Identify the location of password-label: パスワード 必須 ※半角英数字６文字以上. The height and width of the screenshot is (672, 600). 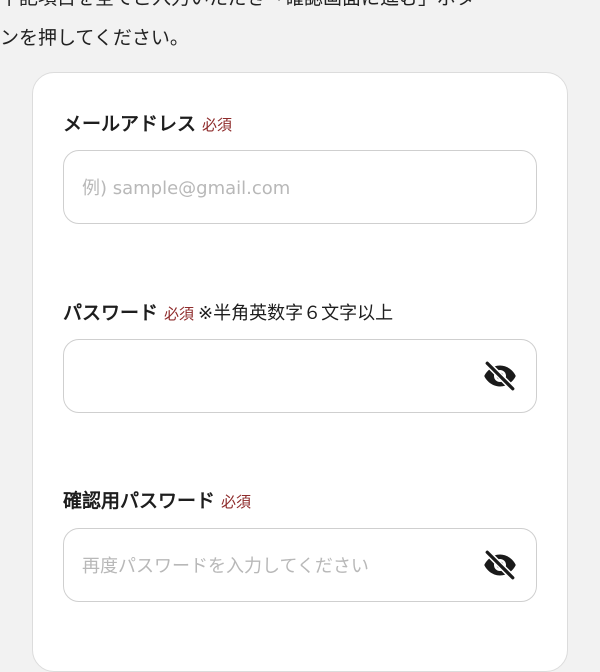
(228, 311).